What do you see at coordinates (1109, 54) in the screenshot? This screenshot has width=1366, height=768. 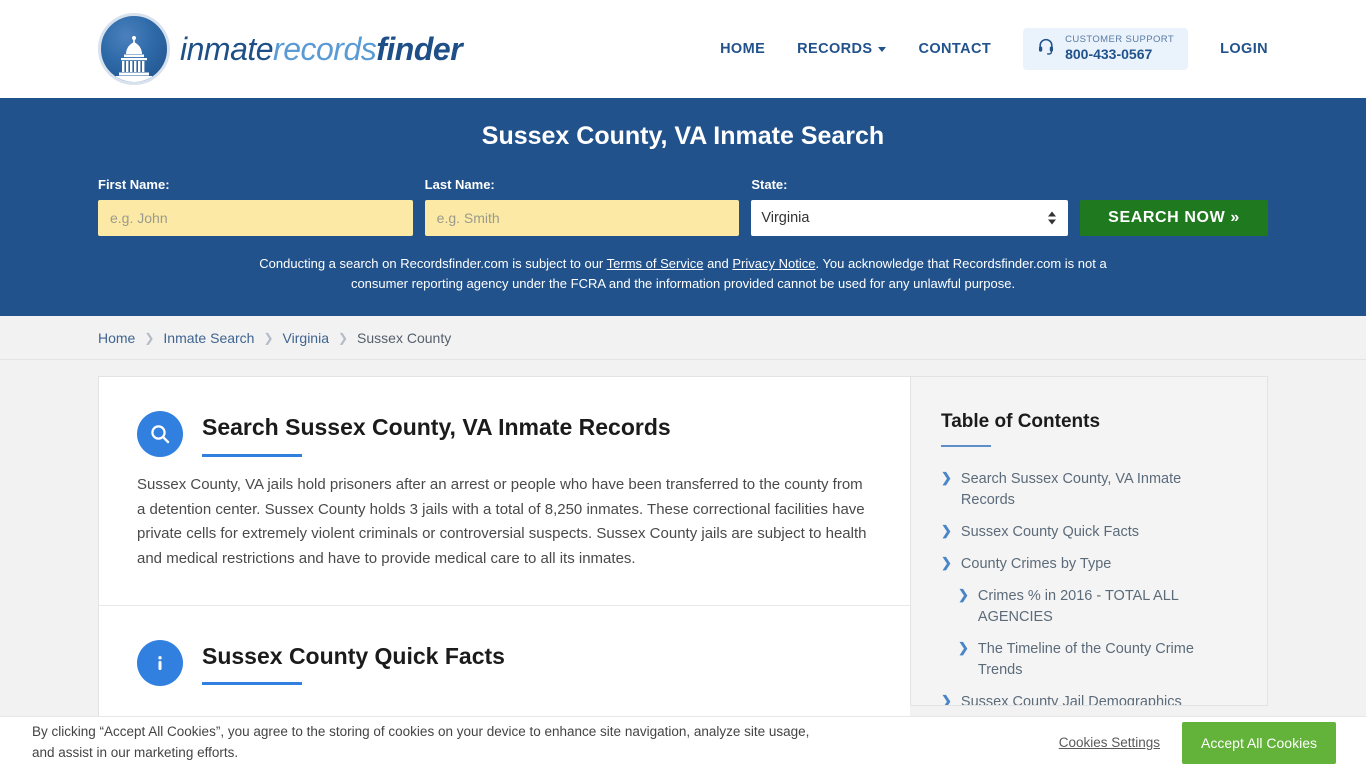 I see `support-phone-number: 800-433-0567` at bounding box center [1109, 54].